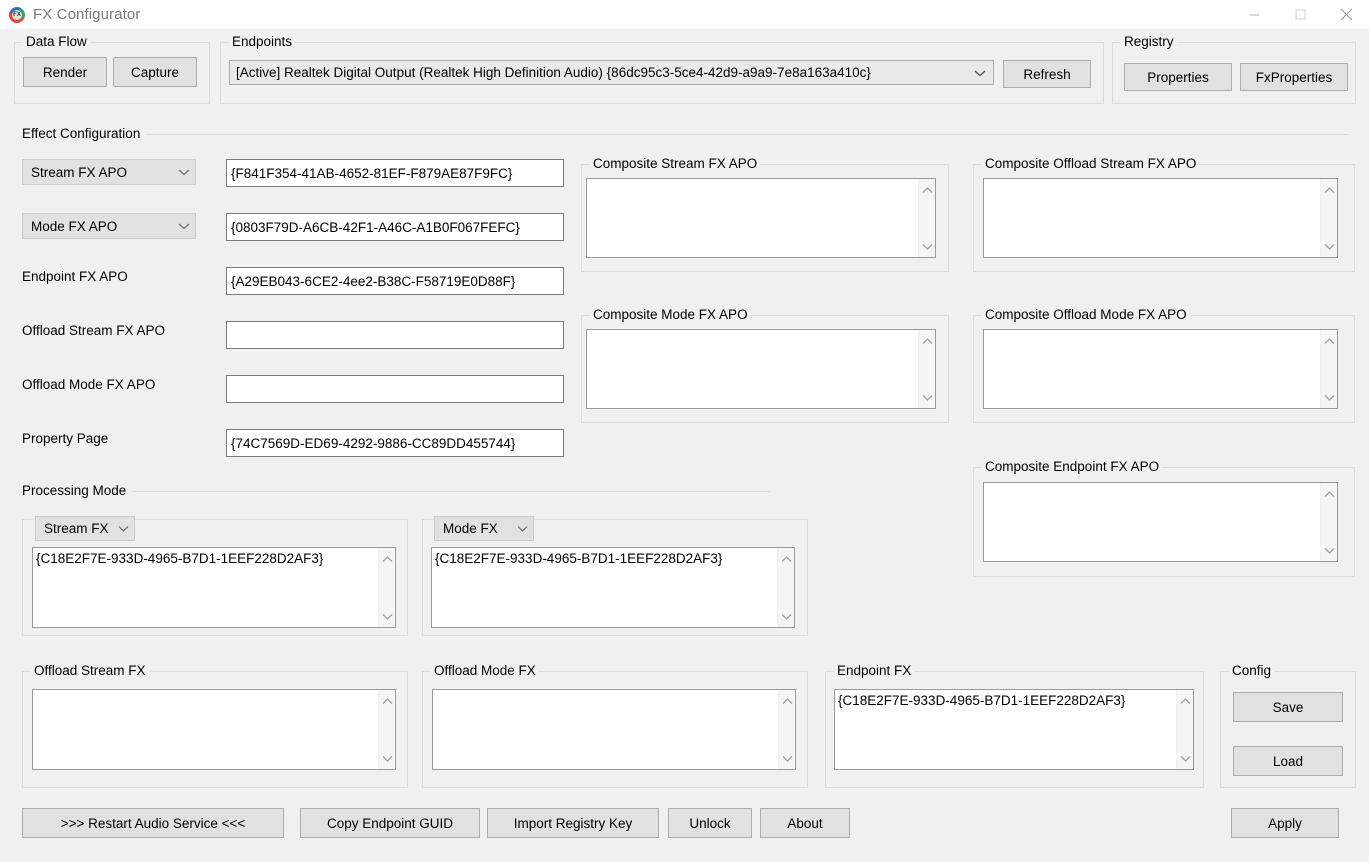  What do you see at coordinates (90, 670) in the screenshot?
I see `offload-stream-fx-title: Offload Stream FX` at bounding box center [90, 670].